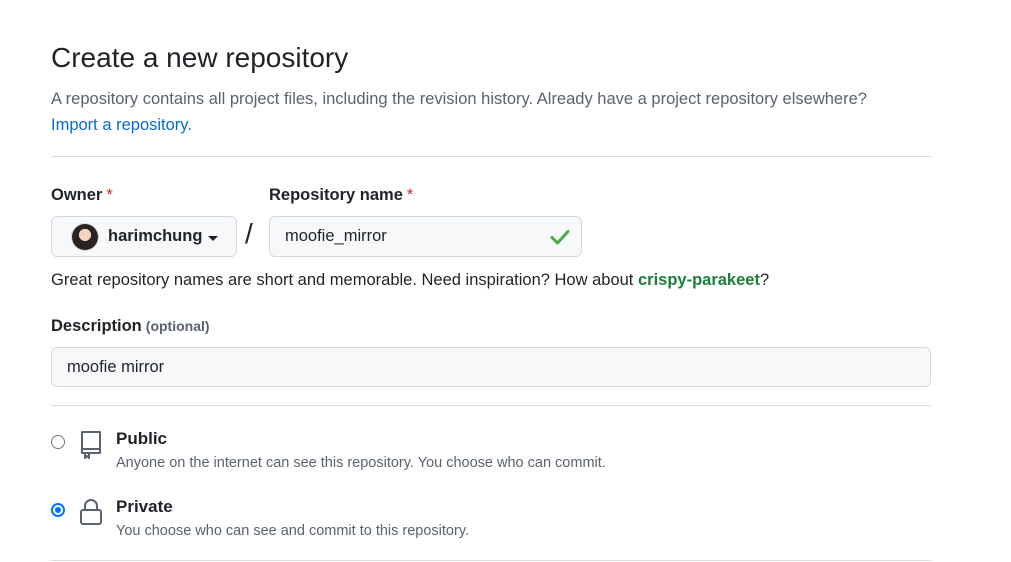 The image size is (1011, 562). Describe the element at coordinates (213, 238) in the screenshot. I see `caret-down-icon` at that location.